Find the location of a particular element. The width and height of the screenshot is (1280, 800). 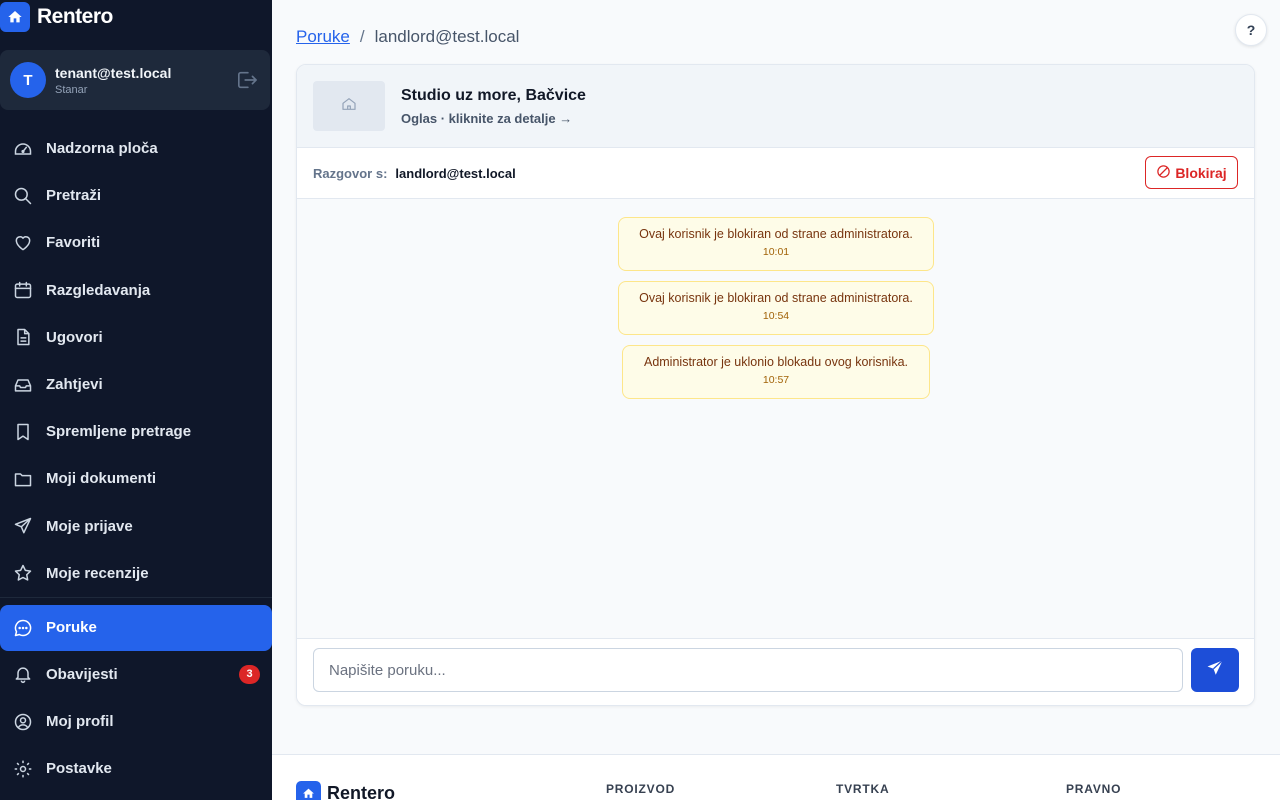

nav-divider is located at coordinates (136, 597).